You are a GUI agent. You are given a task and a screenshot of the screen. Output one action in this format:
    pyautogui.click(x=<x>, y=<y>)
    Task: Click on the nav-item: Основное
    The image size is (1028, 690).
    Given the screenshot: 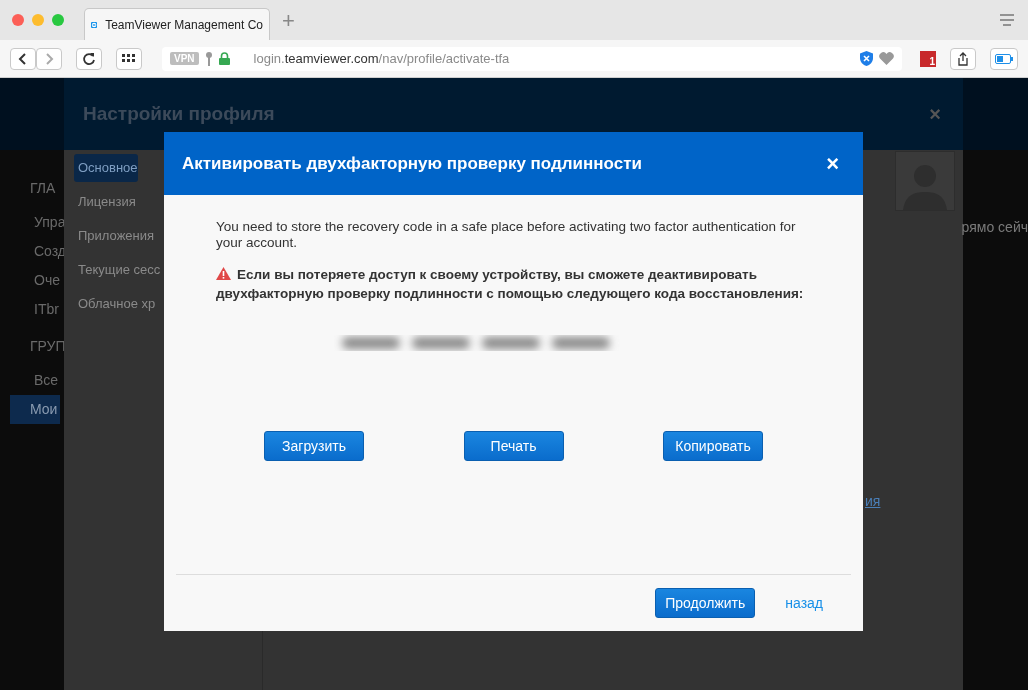 What is the action you would take?
    pyautogui.click(x=106, y=168)
    